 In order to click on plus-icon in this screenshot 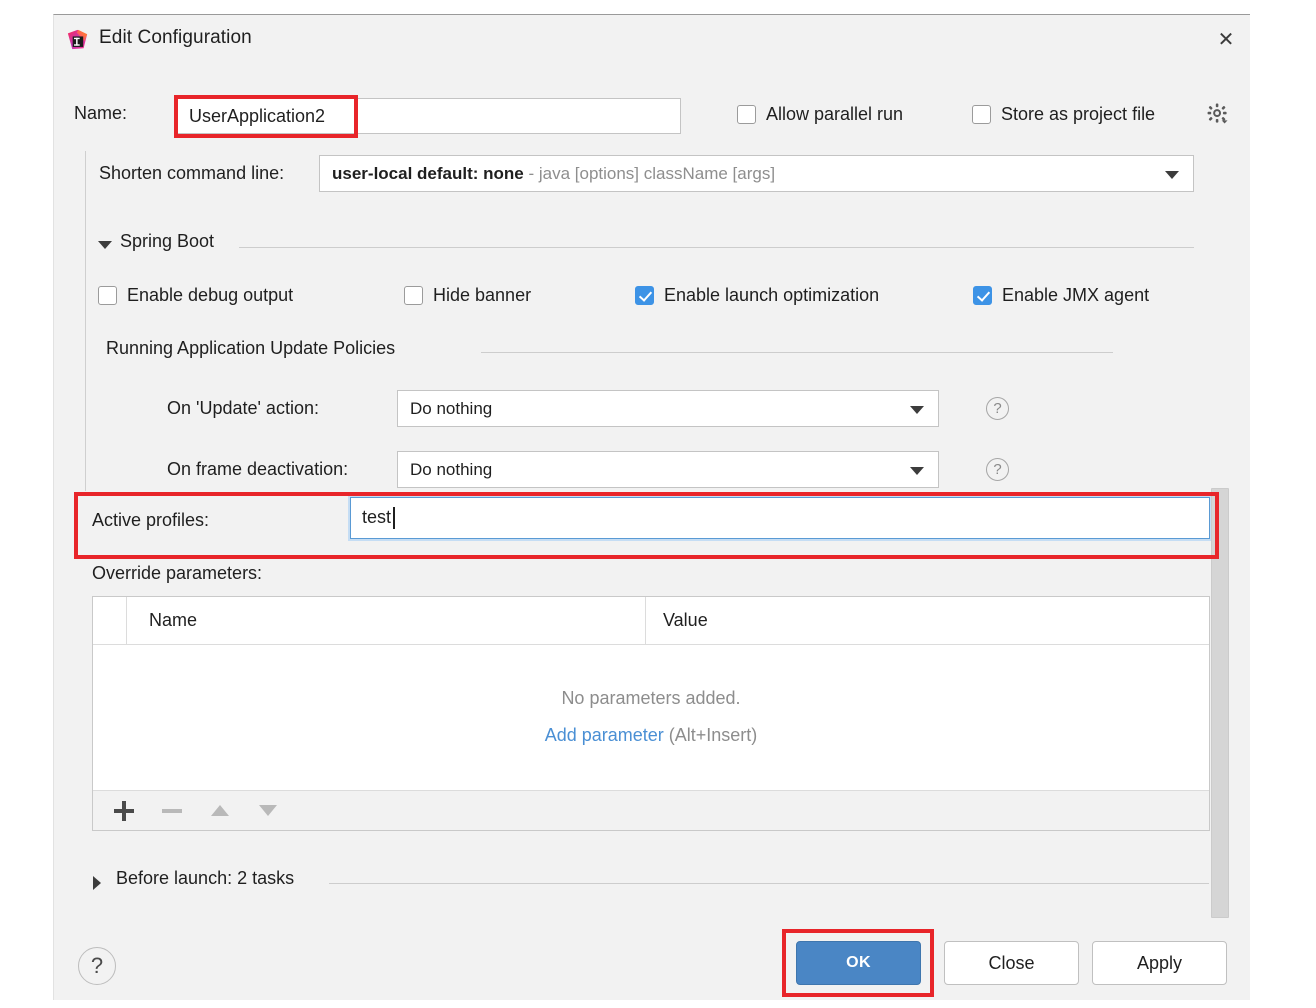, I will do `click(124, 811)`.